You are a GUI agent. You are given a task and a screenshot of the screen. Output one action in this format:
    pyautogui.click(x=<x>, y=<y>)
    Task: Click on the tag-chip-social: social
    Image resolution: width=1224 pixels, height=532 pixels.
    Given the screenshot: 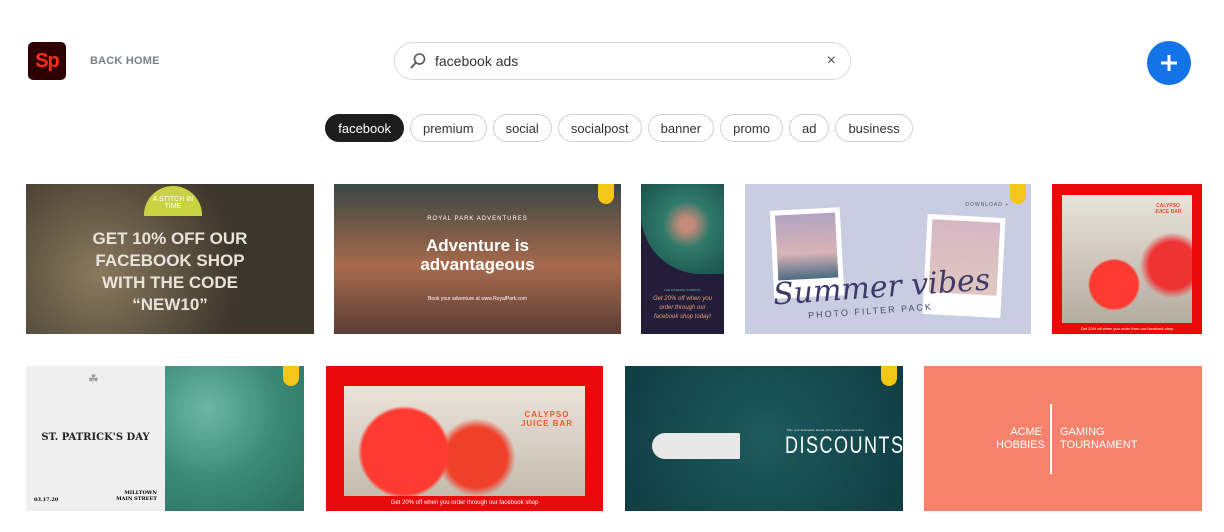 What is the action you would take?
    pyautogui.click(x=522, y=128)
    